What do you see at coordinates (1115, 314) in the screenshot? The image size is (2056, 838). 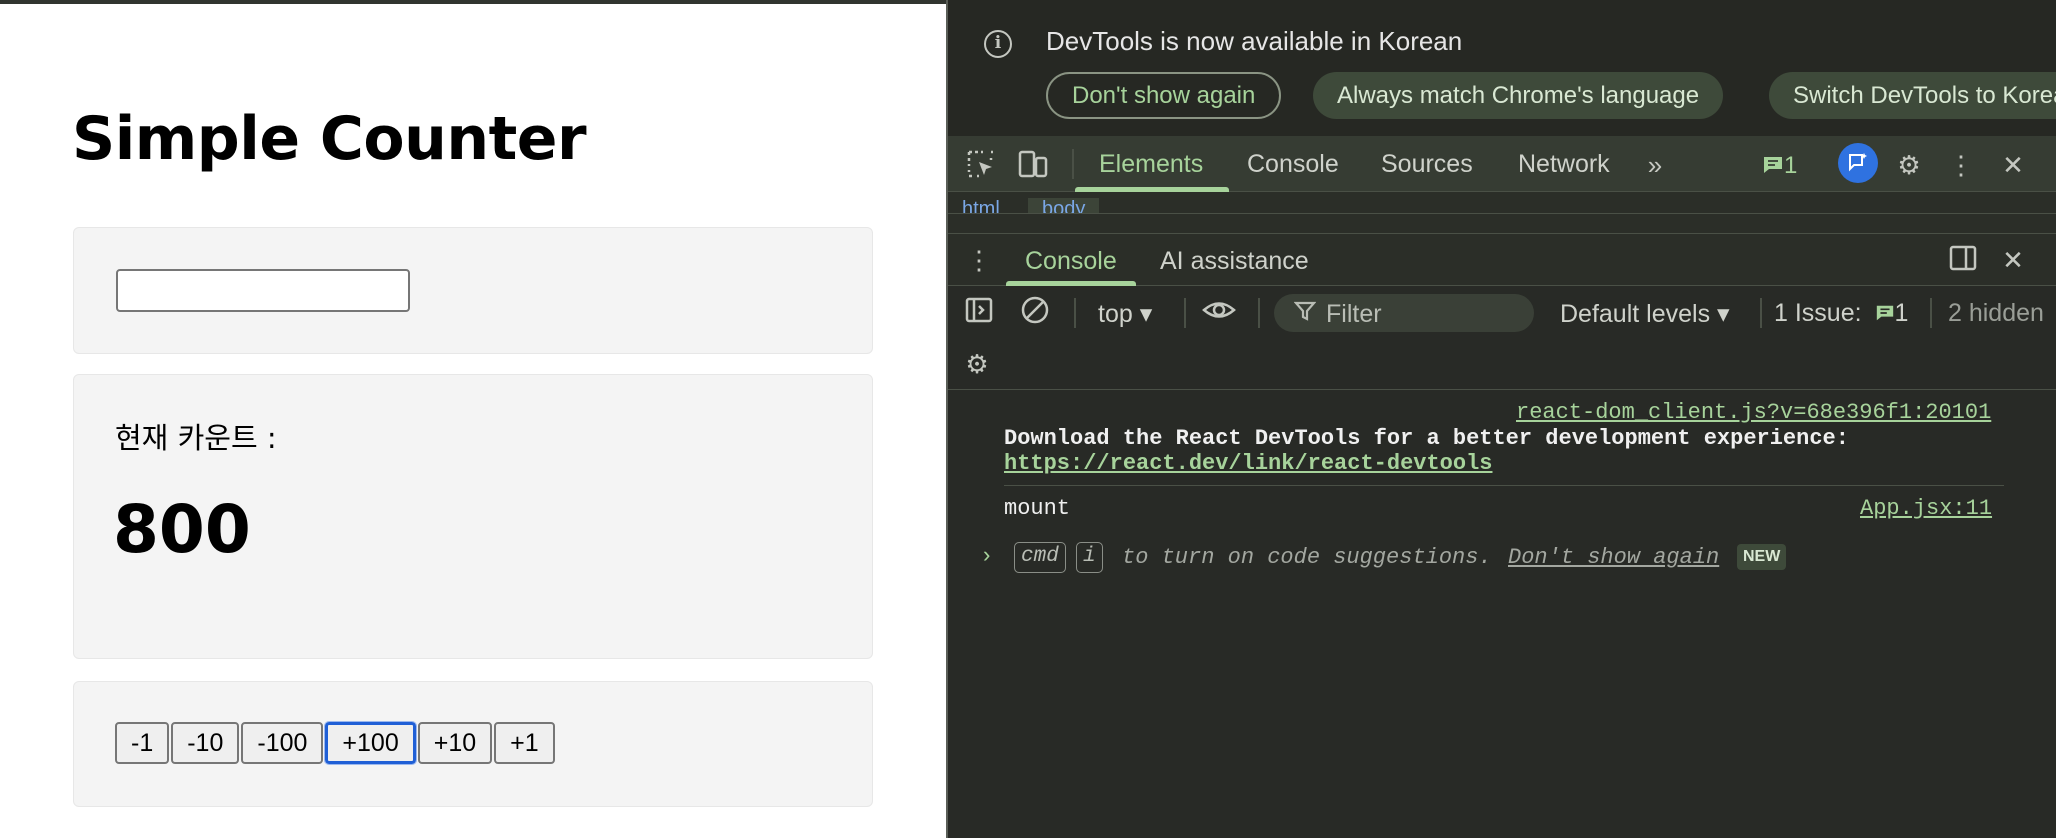 I see `context-value: top` at bounding box center [1115, 314].